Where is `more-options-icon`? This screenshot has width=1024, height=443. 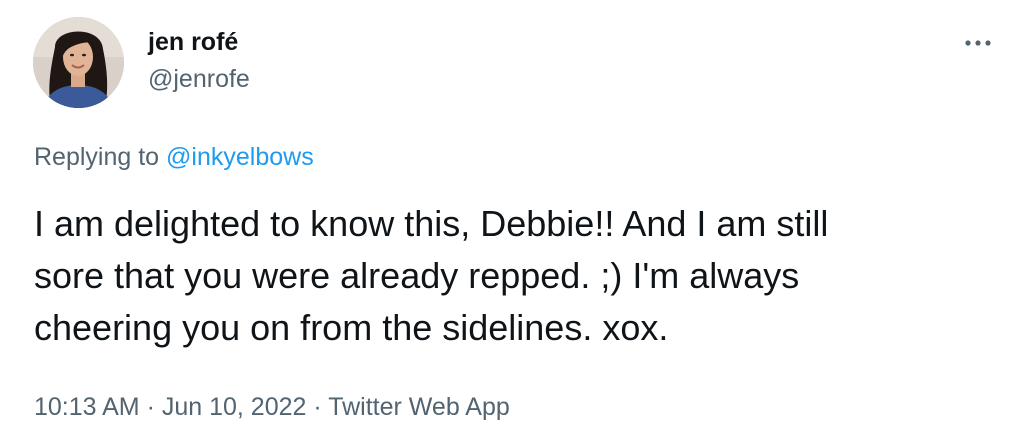 more-options-icon is located at coordinates (978, 43).